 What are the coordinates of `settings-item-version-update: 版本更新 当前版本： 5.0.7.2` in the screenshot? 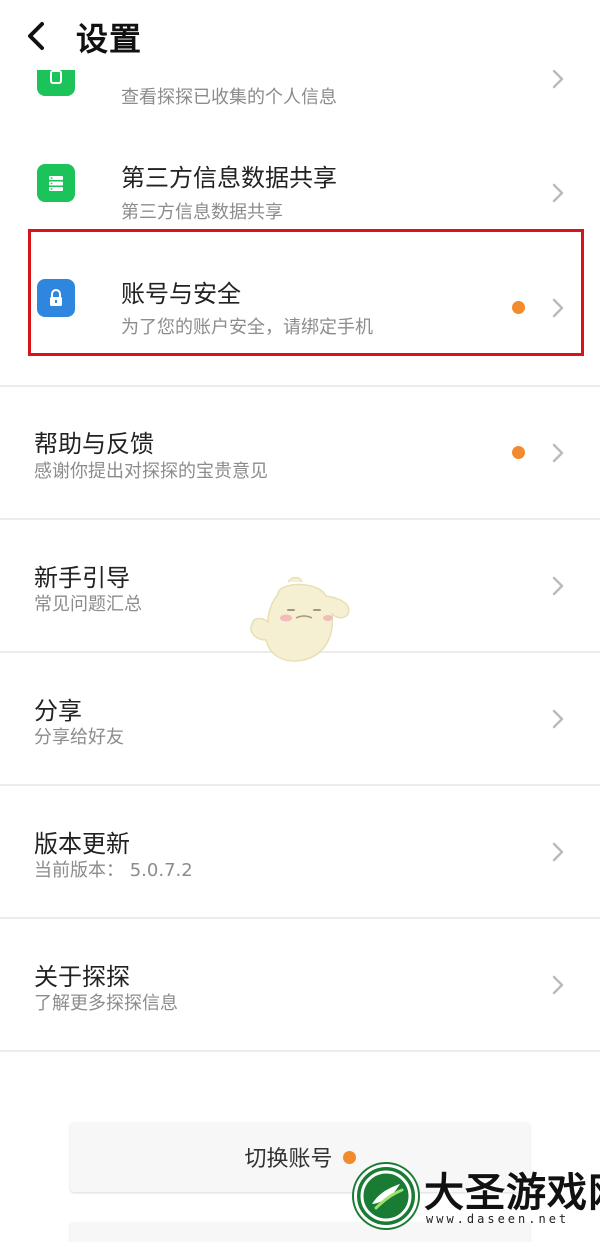 It's located at (300, 851).